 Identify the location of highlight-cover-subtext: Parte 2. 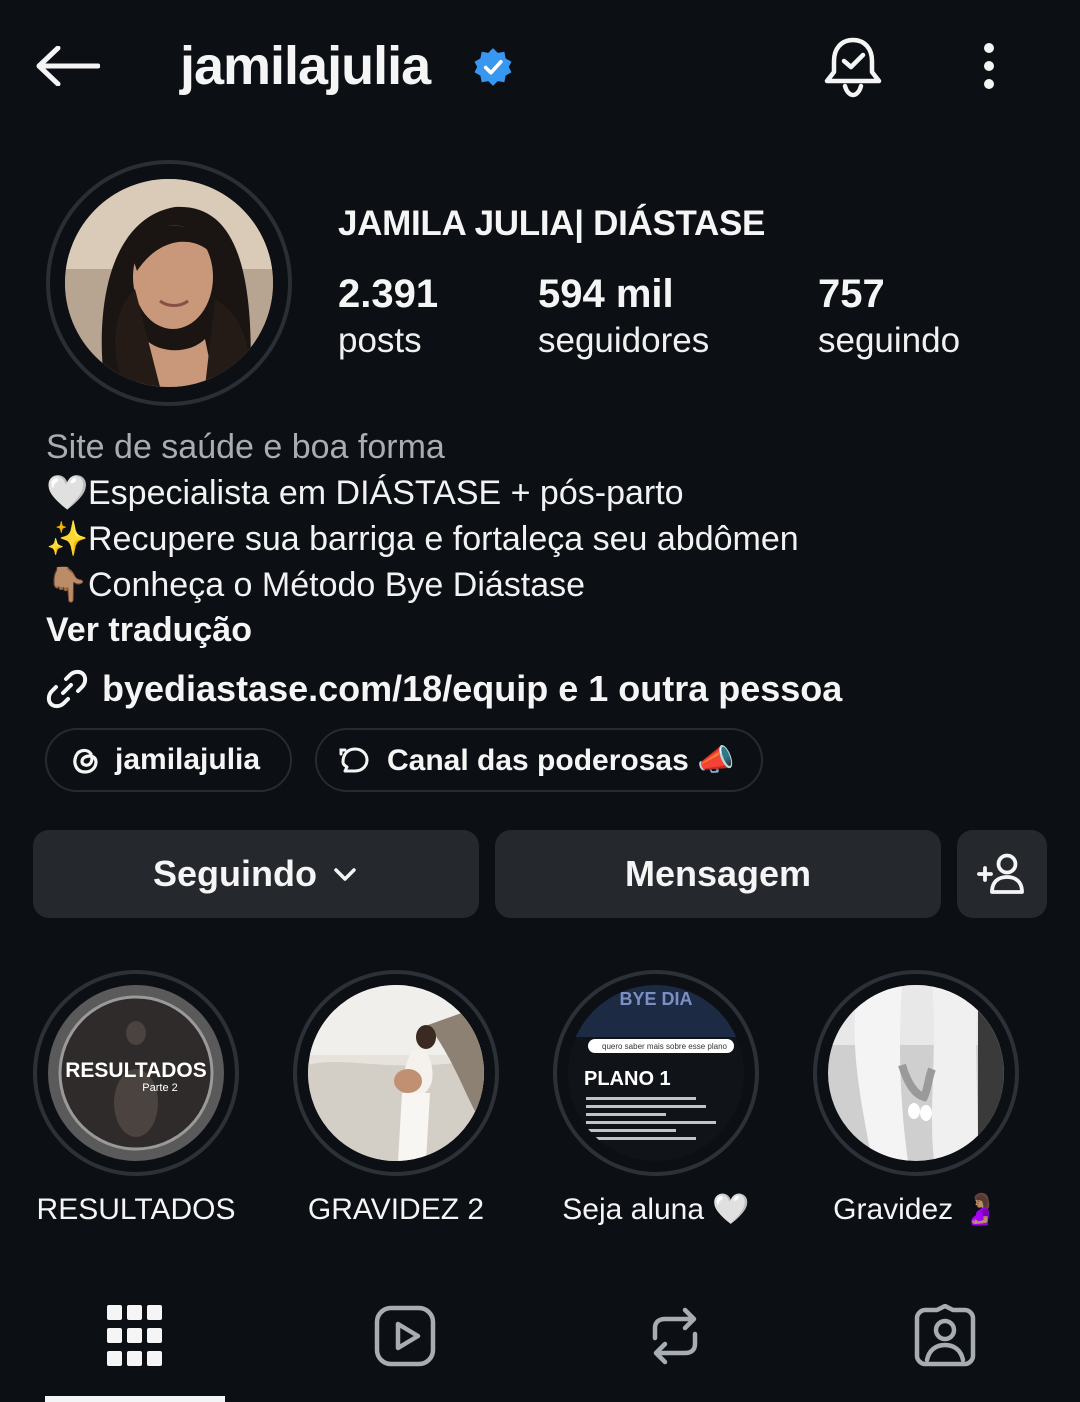
(159, 1088).